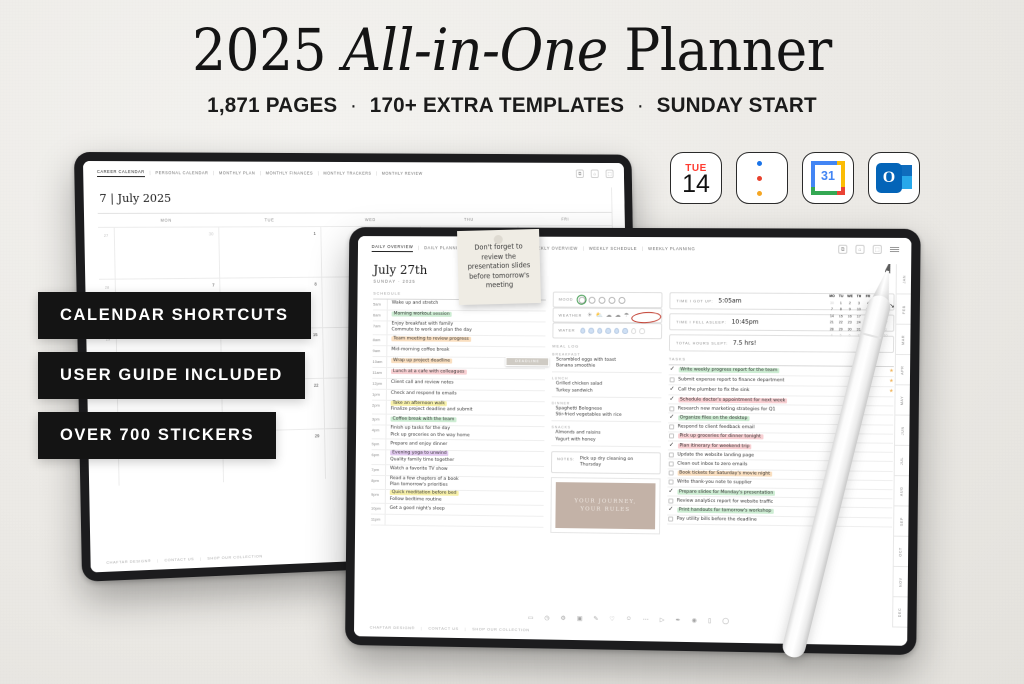 The width and height of the screenshot is (1024, 684). Describe the element at coordinates (166, 253) in the screenshot. I see `calendar-day-cell: 30` at that location.